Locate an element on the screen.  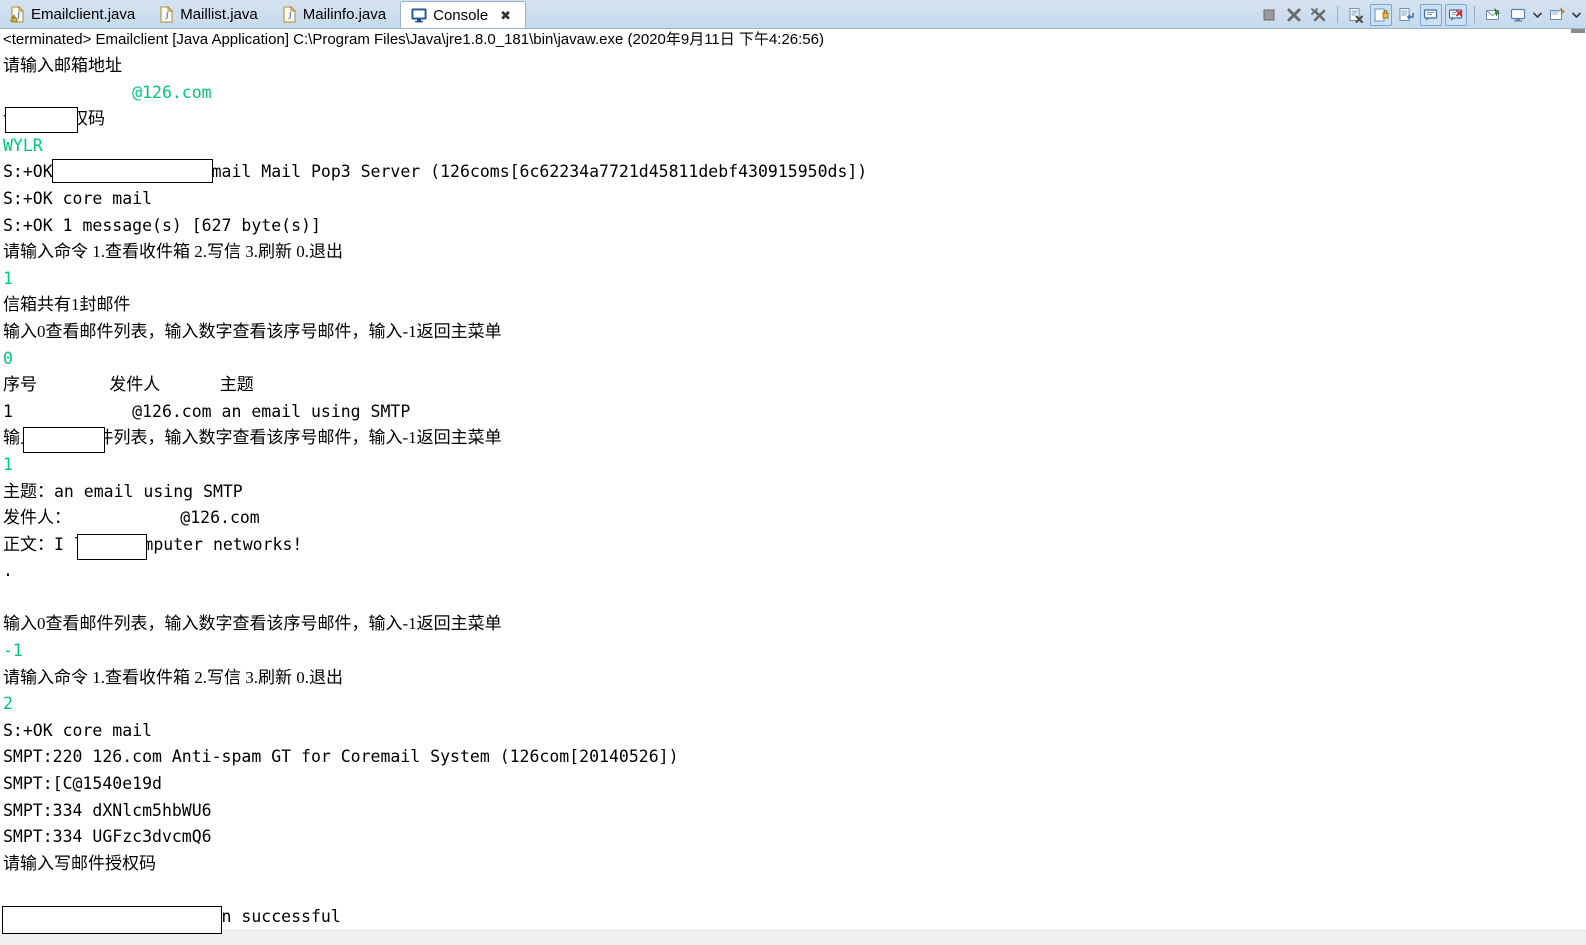
console-line-value: an email using SMTP is located at coordinates (148, 491).